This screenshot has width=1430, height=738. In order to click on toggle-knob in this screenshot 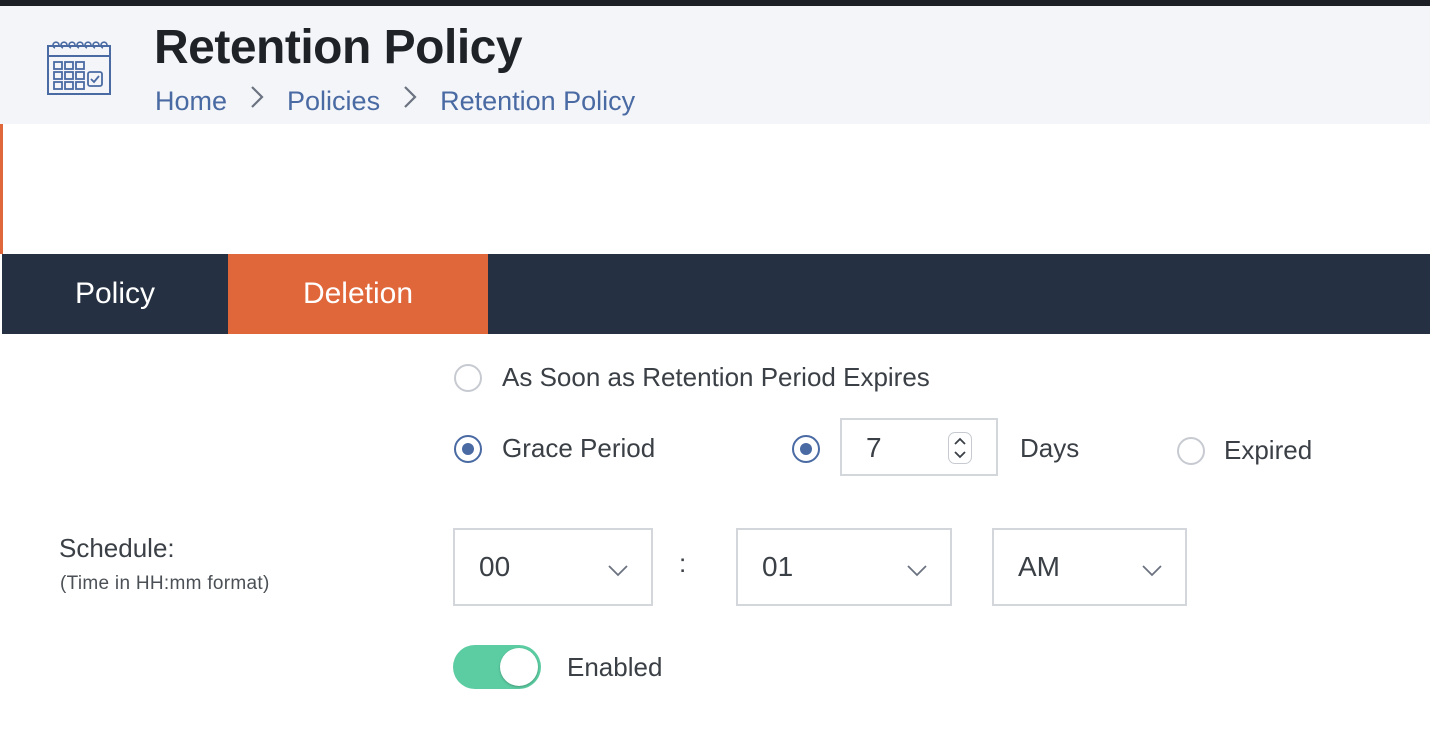, I will do `click(519, 667)`.